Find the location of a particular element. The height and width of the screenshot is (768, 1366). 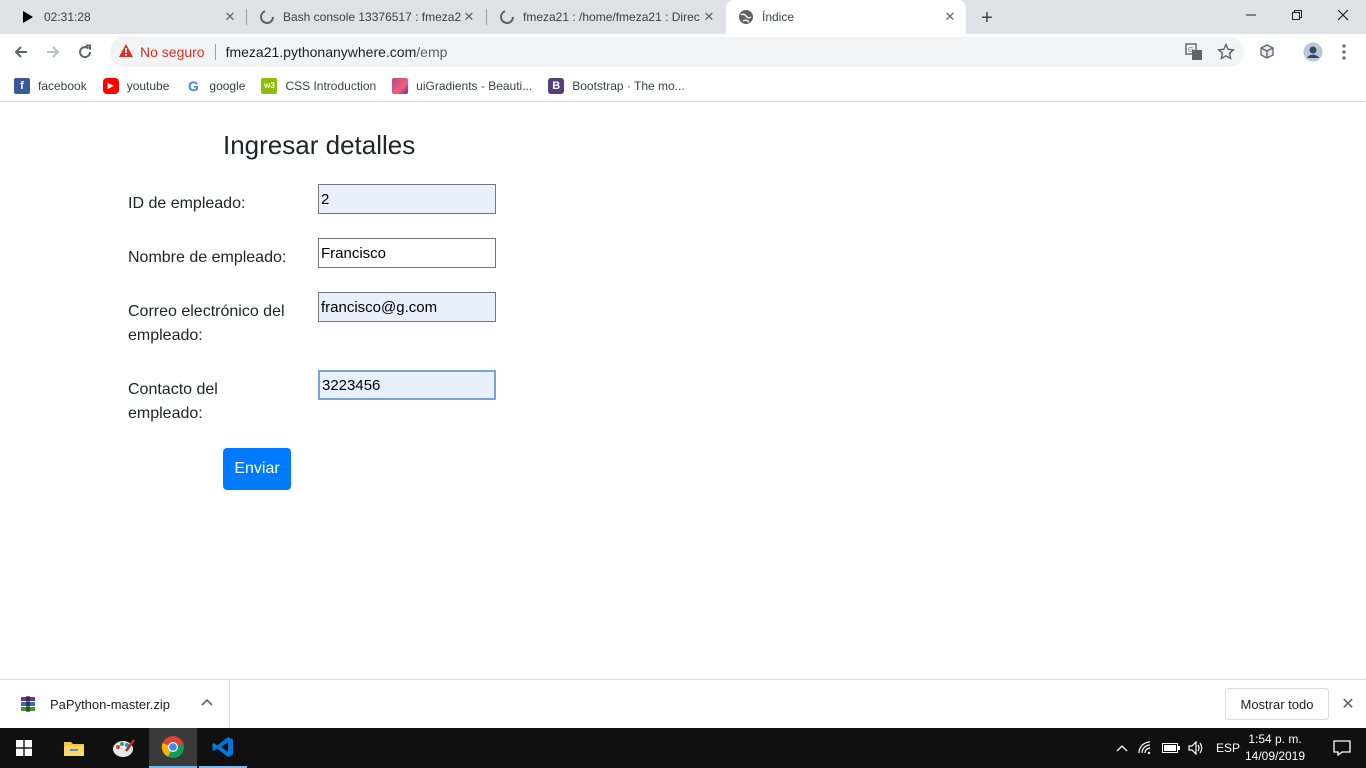

system-tray: ESP is located at coordinates (1182, 748).